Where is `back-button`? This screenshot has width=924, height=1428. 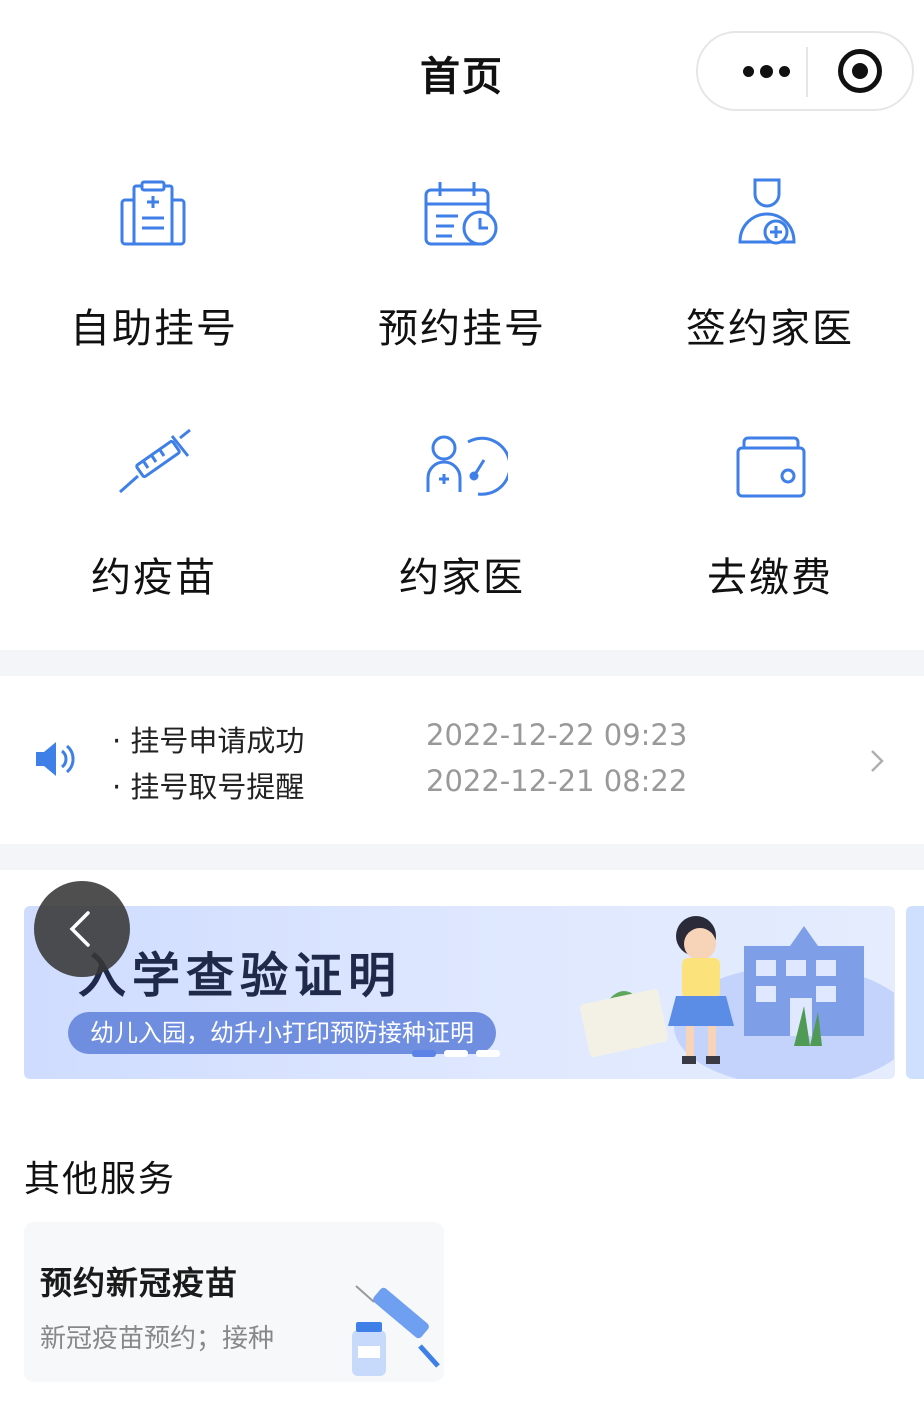 back-button is located at coordinates (82, 929).